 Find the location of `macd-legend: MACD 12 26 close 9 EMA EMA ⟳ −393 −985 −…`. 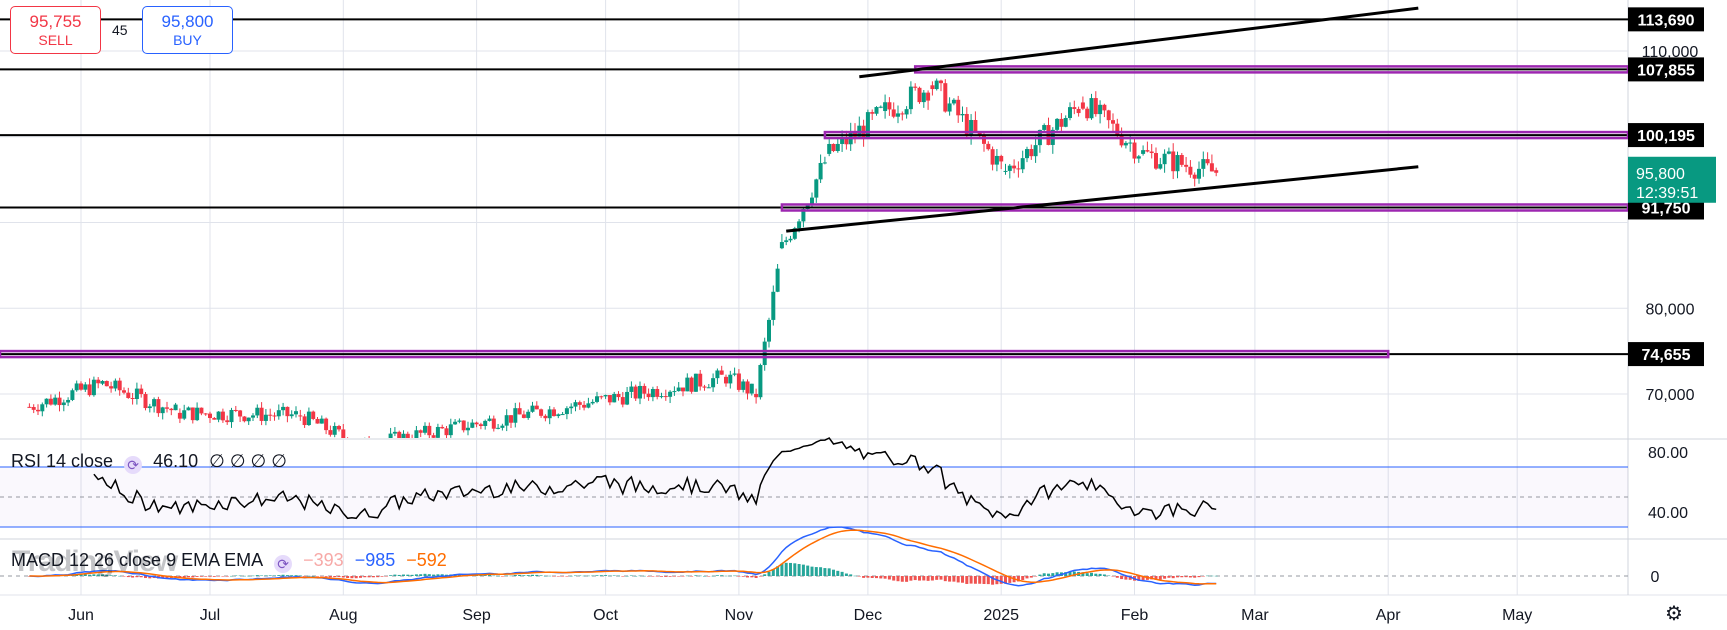

macd-legend: MACD 12 26 close 9 EMA EMA ⟳ −393 −985 −… is located at coordinates (232, 561).